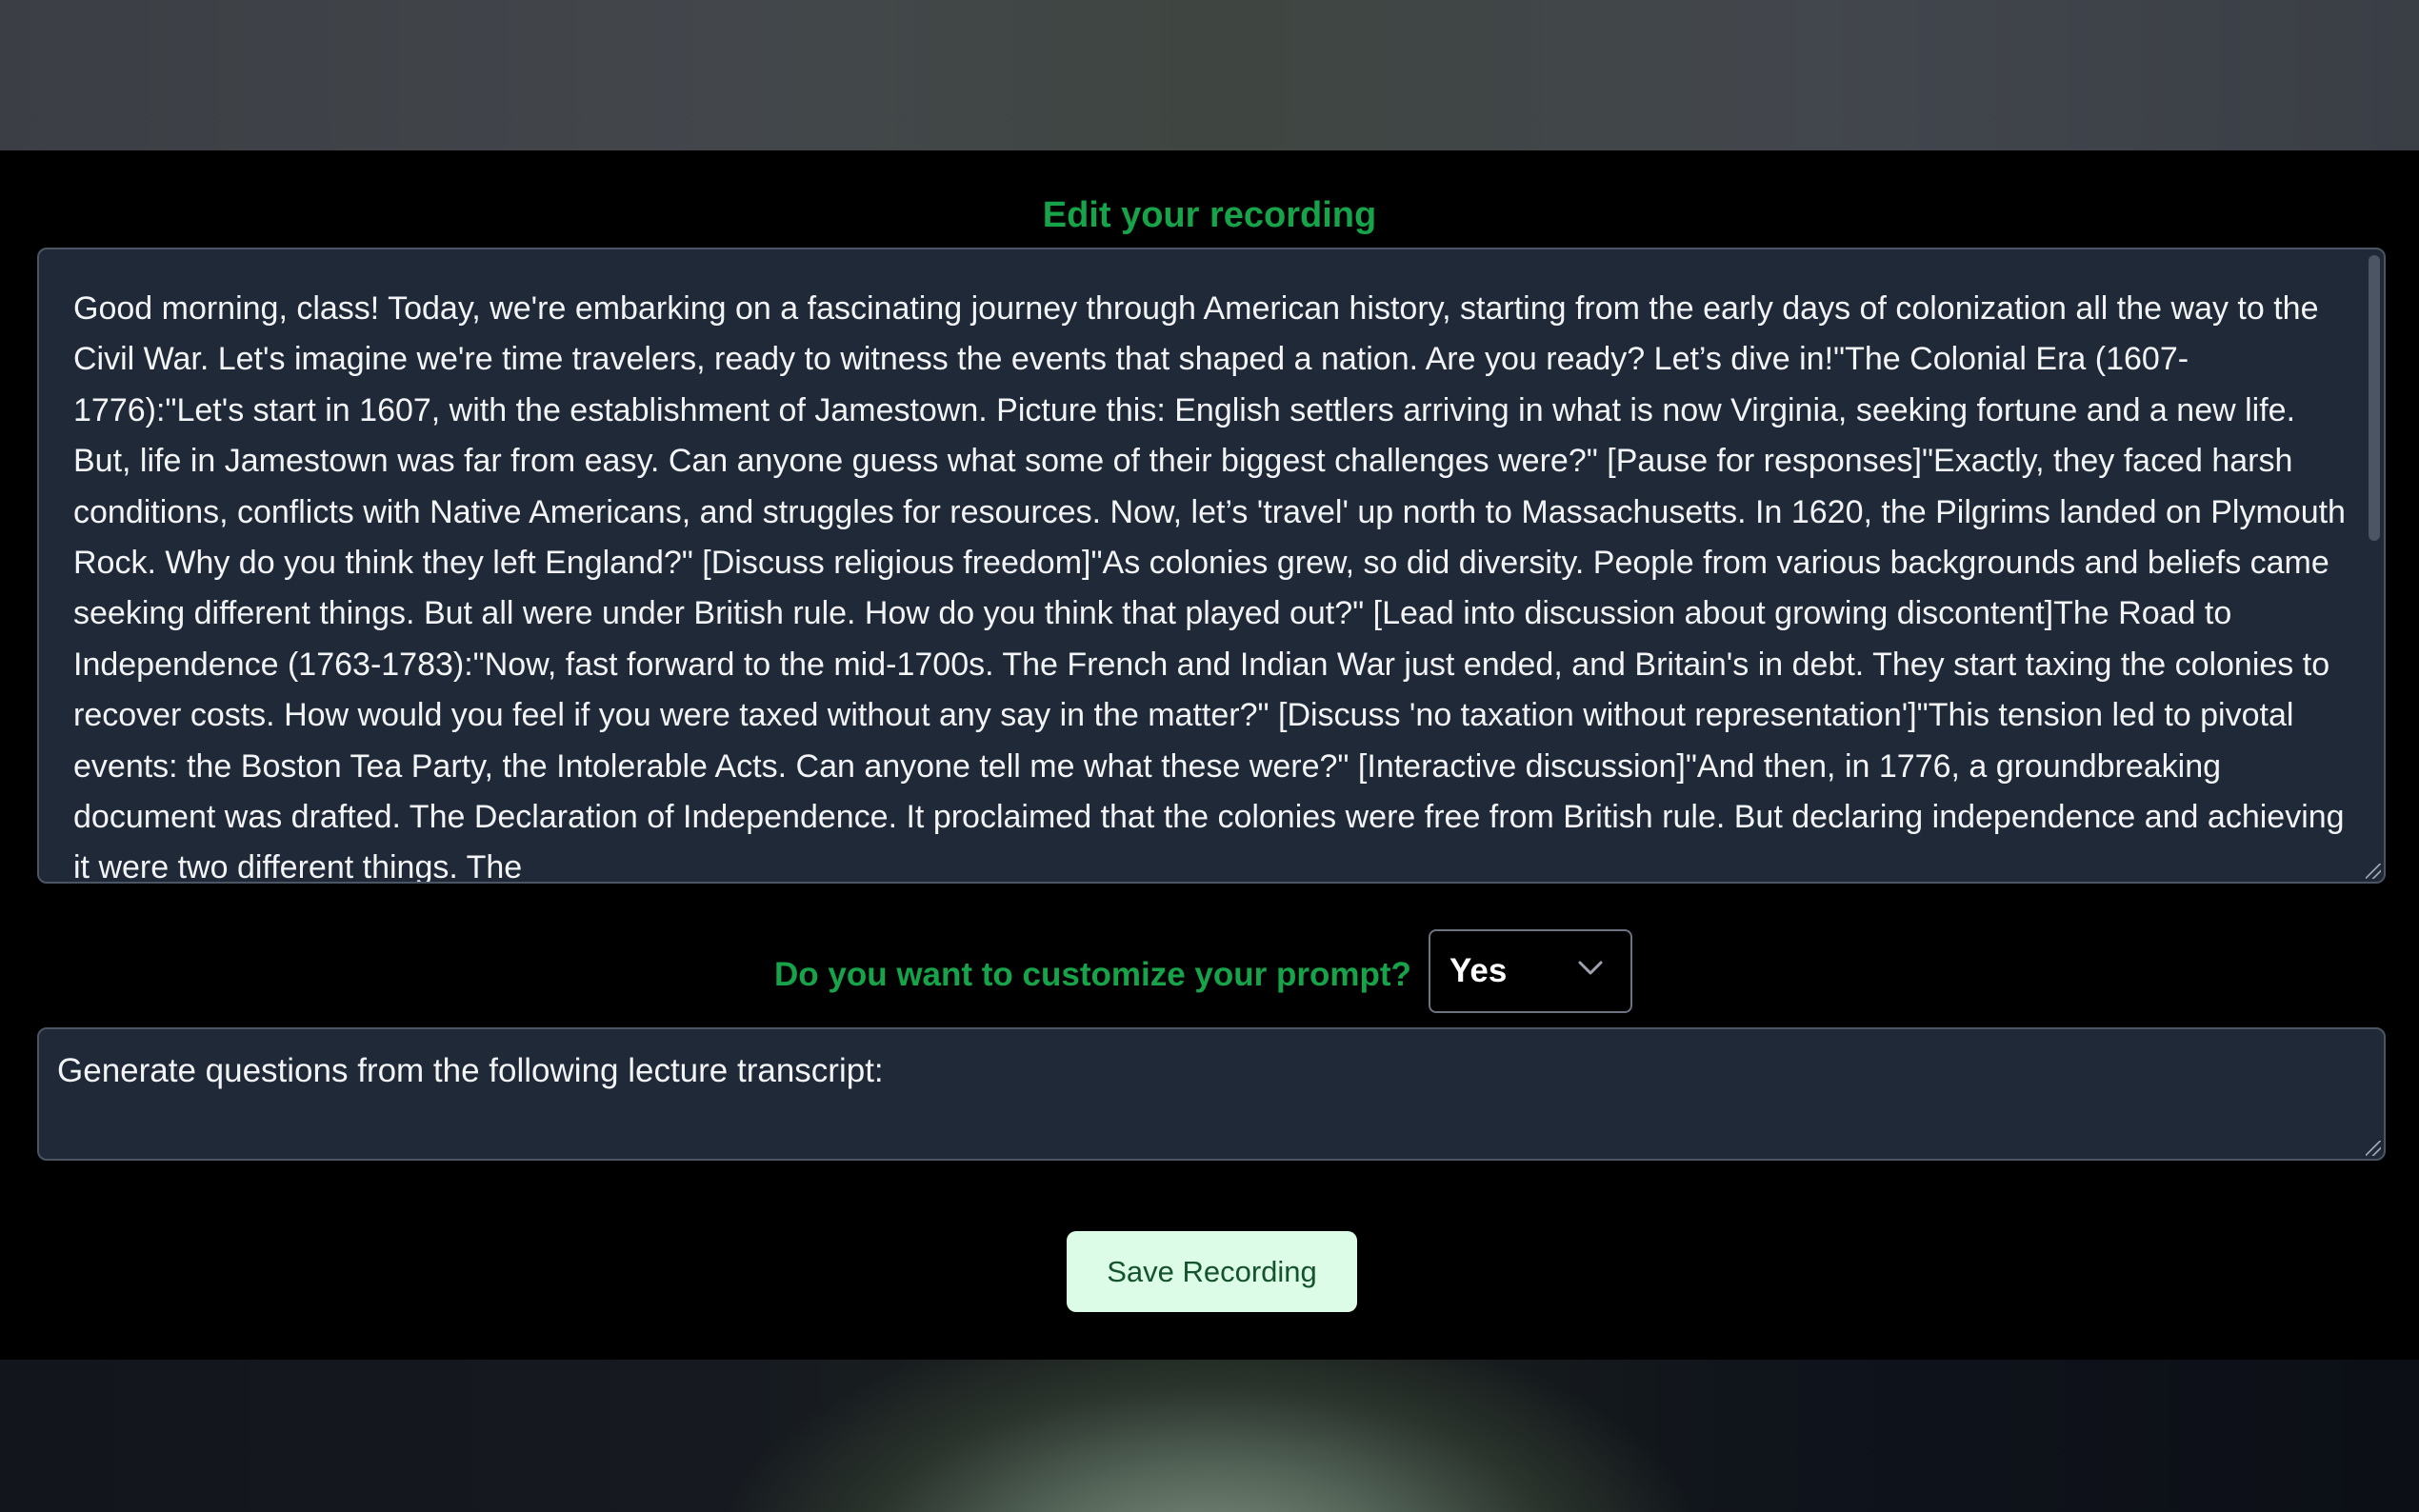  I want to click on editor-heading: Edit your recording, so click(1209, 215).